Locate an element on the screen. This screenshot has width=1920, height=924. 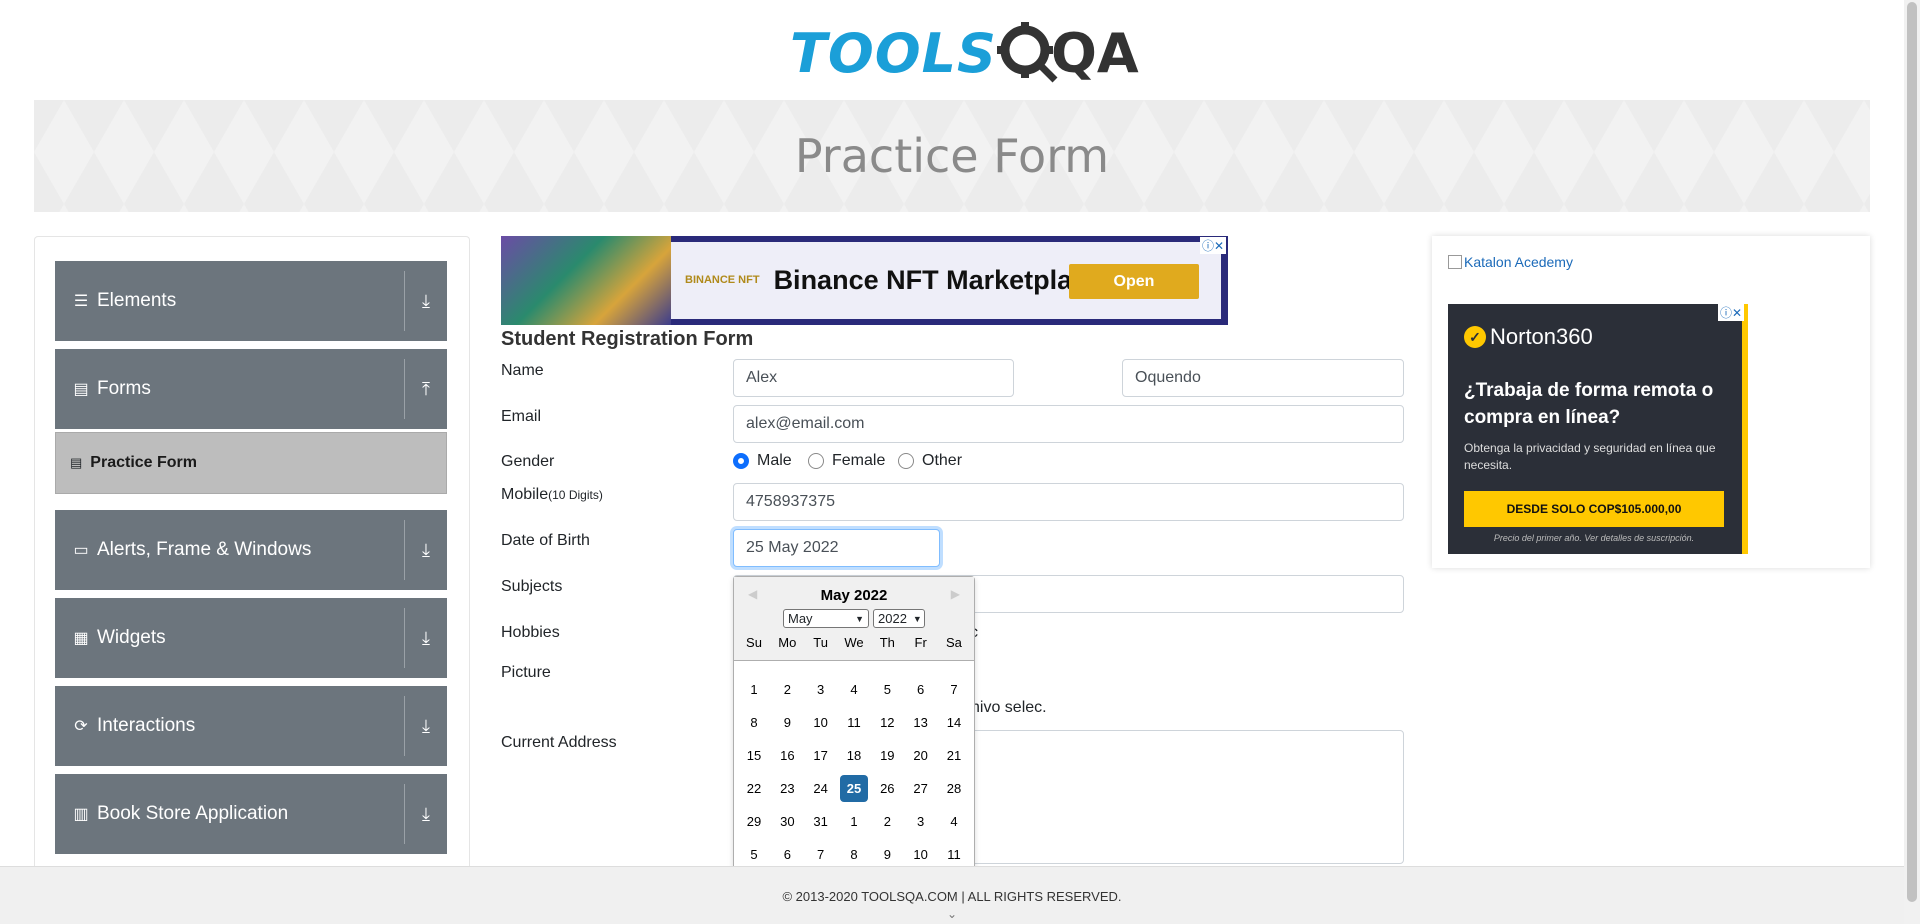
radio-checked-icon is located at coordinates (741, 461).